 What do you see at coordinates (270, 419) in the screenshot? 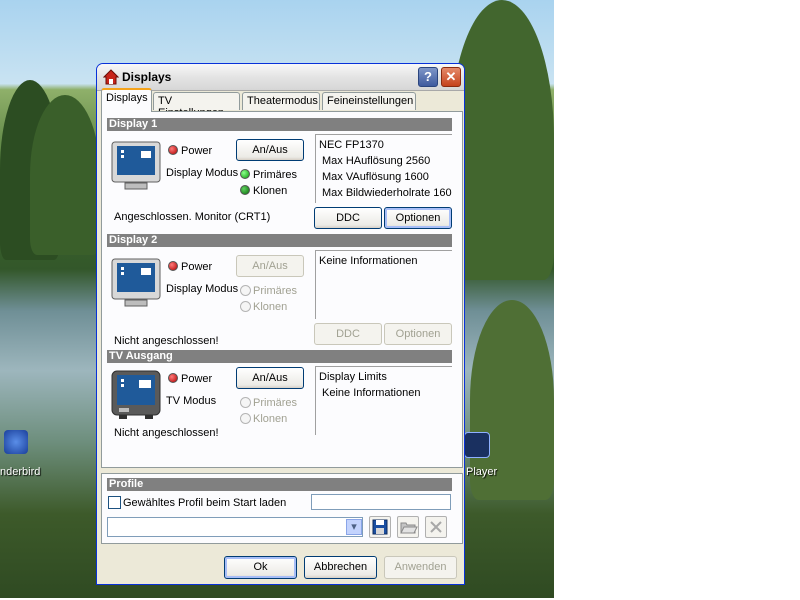
I see `tv-clone-label: Klonen` at bounding box center [270, 419].